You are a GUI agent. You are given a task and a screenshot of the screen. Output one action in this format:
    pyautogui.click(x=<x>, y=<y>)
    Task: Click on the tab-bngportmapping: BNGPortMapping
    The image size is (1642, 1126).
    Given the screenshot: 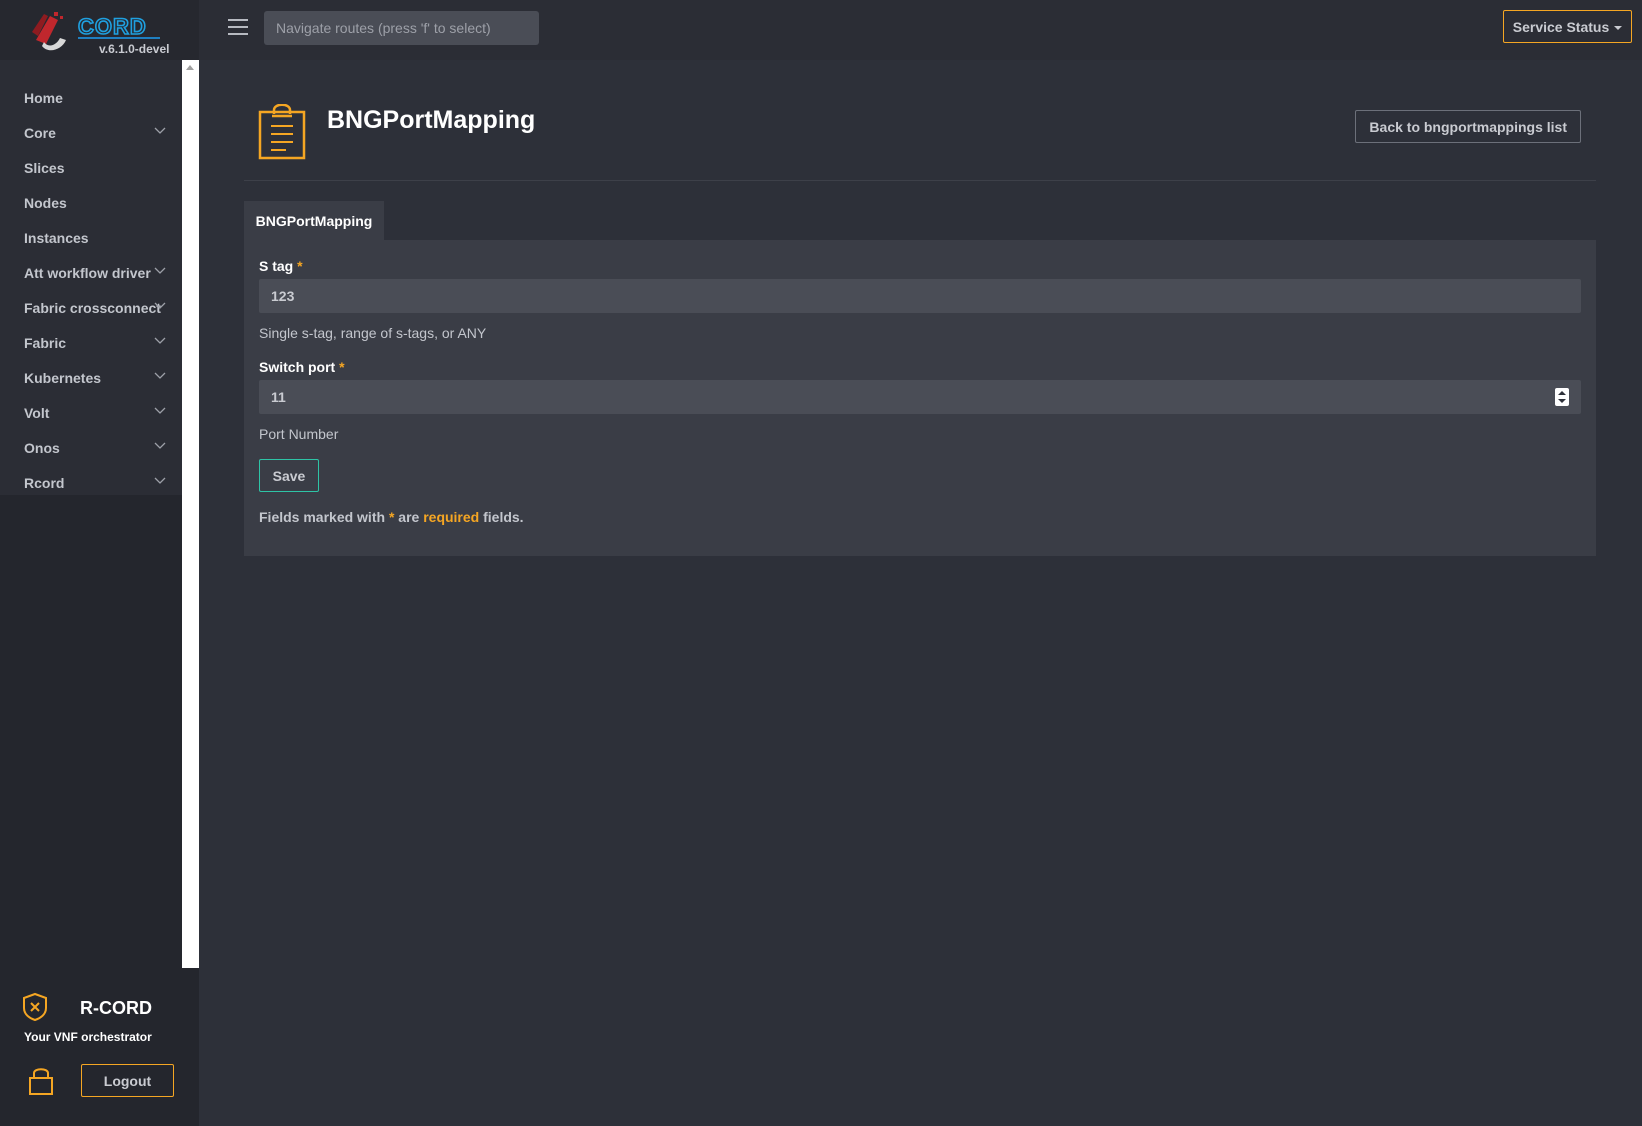 What is the action you would take?
    pyautogui.click(x=314, y=220)
    